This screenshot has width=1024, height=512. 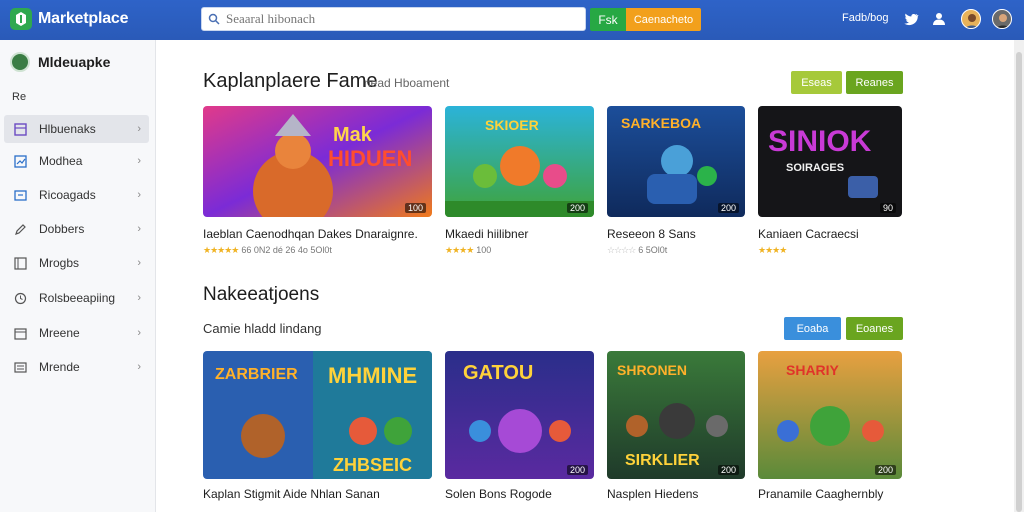 I want to click on sidebar-user: Mldeuapke, so click(x=60, y=62).